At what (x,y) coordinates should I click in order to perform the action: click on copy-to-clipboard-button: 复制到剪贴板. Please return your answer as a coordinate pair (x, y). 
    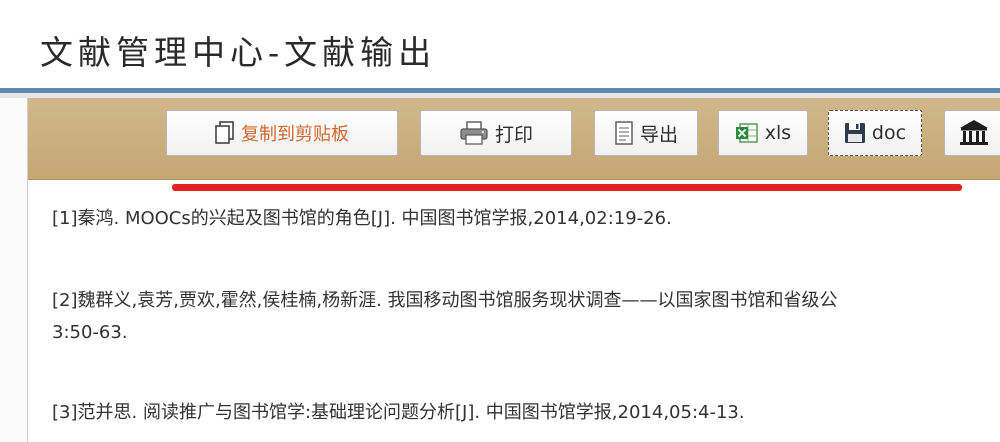
    Looking at the image, I should click on (282, 133).